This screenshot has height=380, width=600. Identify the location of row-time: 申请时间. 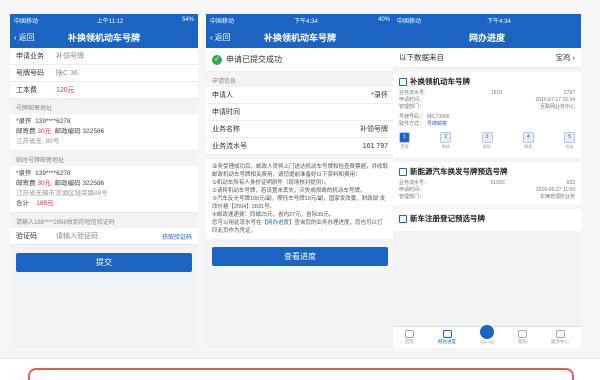
(300, 112).